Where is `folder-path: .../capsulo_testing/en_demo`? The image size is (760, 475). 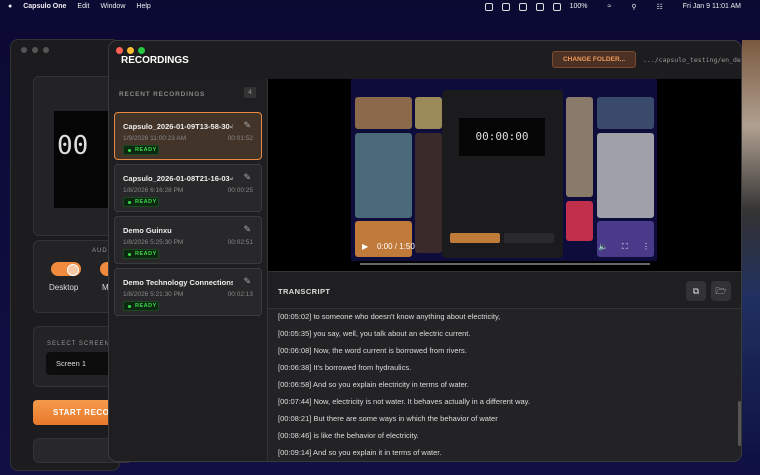
folder-path: .../capsulo_testing/en_demo is located at coordinates (692, 60).